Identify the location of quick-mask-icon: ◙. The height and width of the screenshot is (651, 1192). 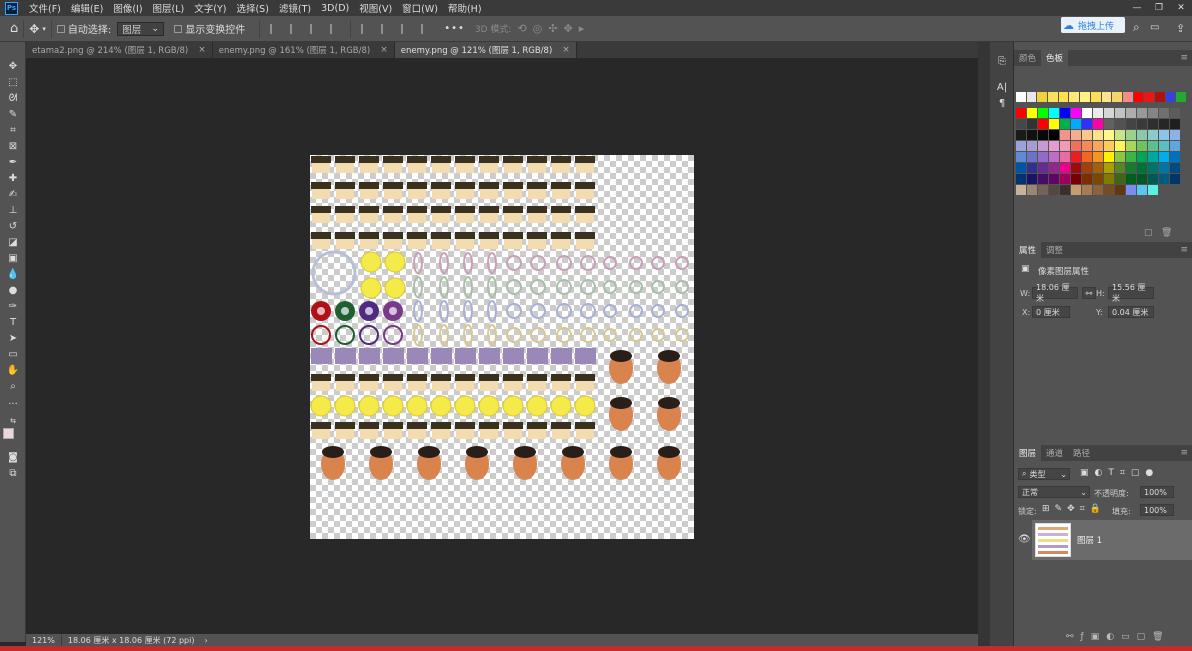
(13, 457).